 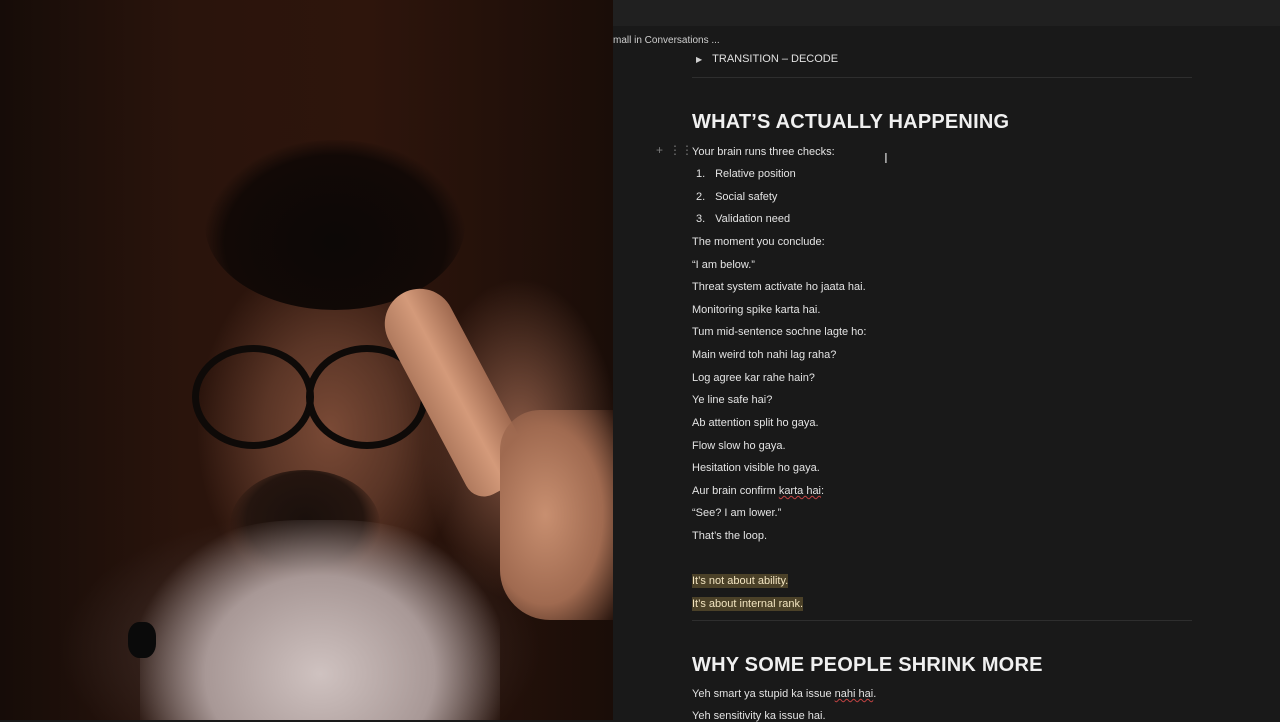 I want to click on list-number: 2., so click(x=701, y=197).